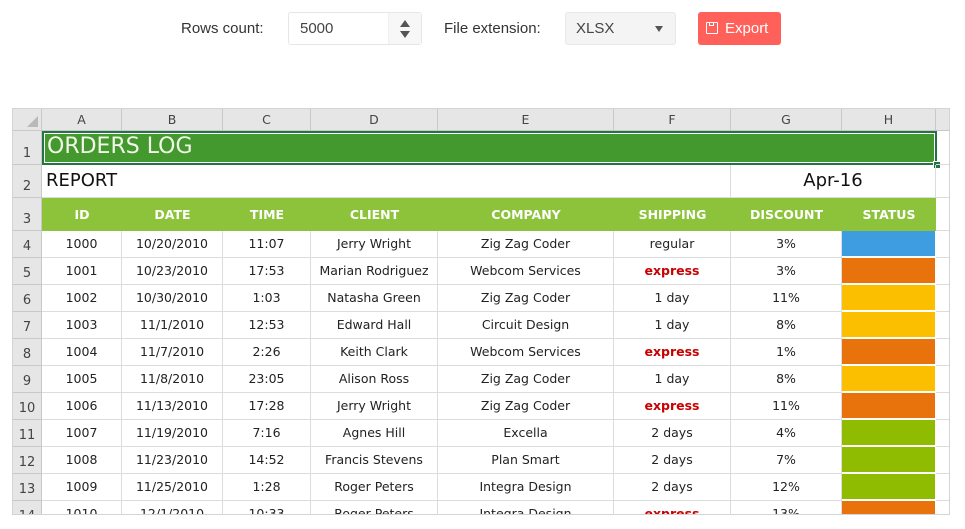 The image size is (965, 529). What do you see at coordinates (267, 244) in the screenshot?
I see `cell-time: 11:07` at bounding box center [267, 244].